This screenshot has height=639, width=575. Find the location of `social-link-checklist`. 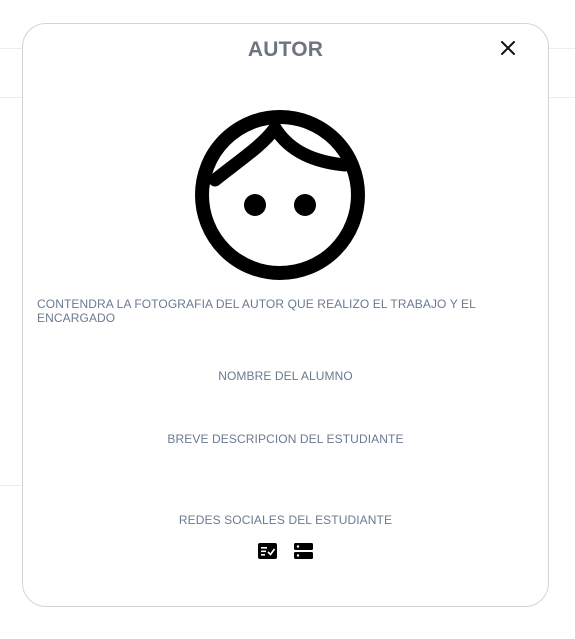

social-link-checklist is located at coordinates (268, 551).